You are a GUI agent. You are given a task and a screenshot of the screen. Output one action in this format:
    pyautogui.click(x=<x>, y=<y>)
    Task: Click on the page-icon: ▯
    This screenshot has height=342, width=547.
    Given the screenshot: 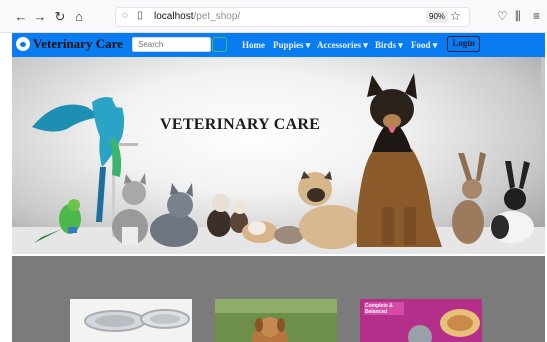 What is the action you would take?
    pyautogui.click(x=140, y=15)
    